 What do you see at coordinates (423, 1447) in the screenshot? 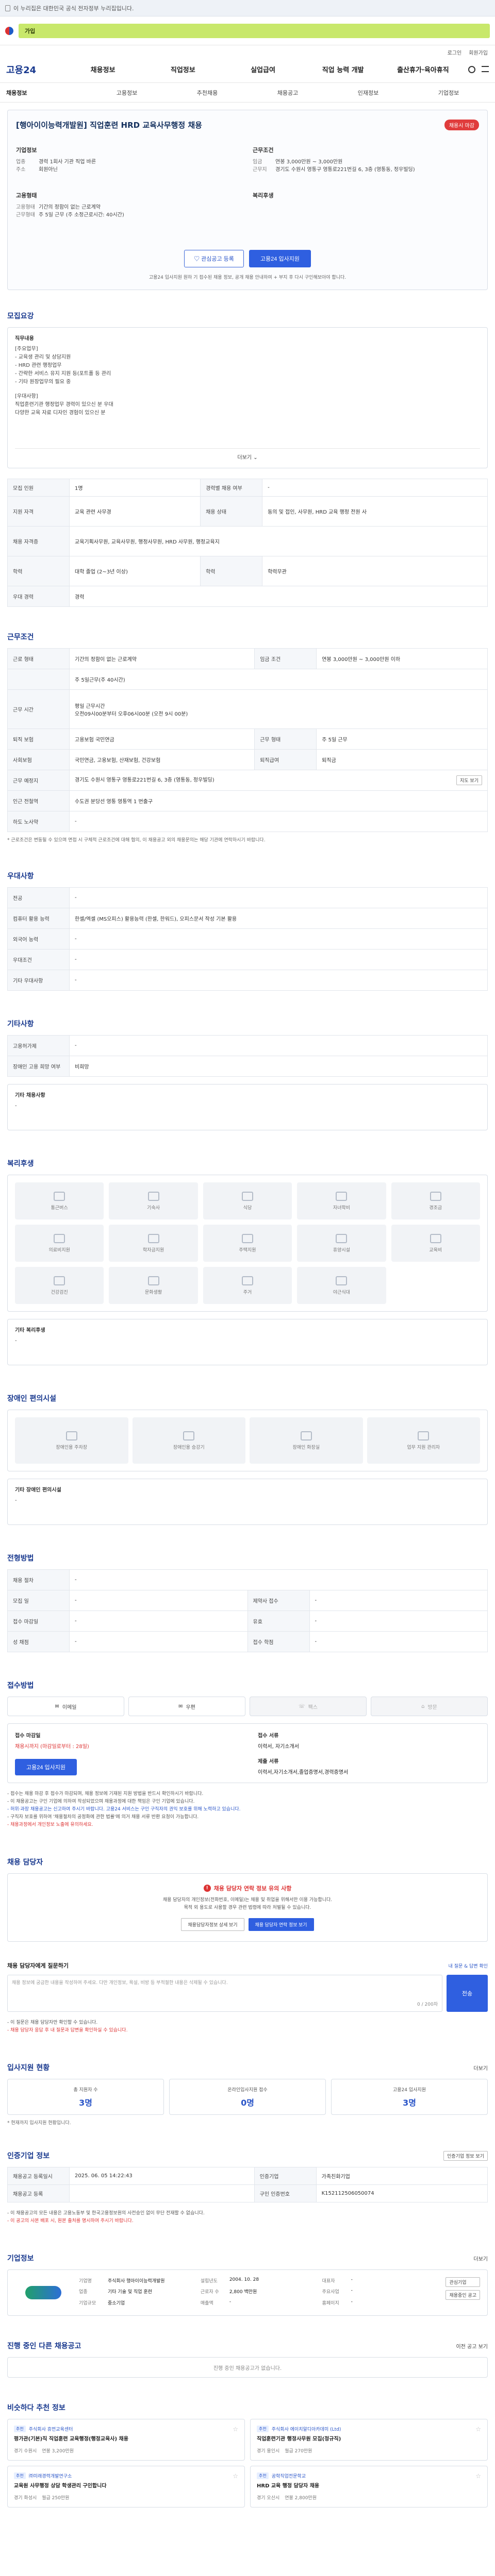
I see `disability-tile-label: 업무 지원 관리자` at bounding box center [423, 1447].